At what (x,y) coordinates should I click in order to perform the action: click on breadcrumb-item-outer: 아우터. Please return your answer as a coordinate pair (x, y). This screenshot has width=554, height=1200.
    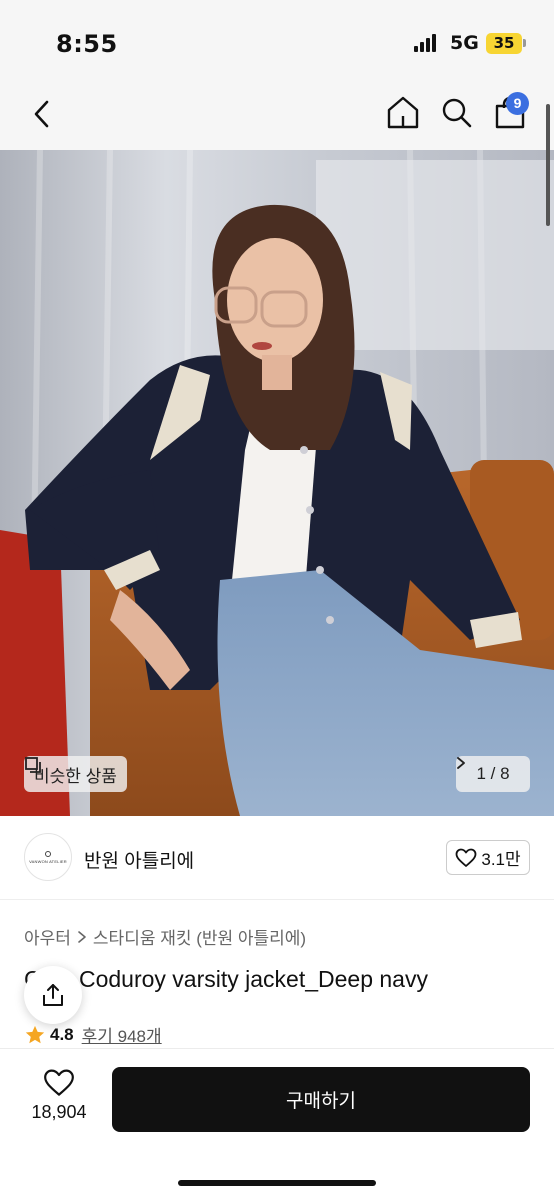
    Looking at the image, I should click on (47, 936).